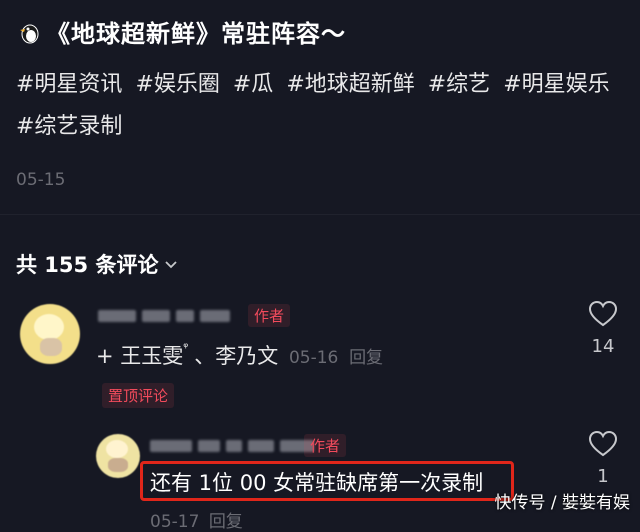 The image size is (640, 532). I want to click on penguin-icon, so click(29, 32).